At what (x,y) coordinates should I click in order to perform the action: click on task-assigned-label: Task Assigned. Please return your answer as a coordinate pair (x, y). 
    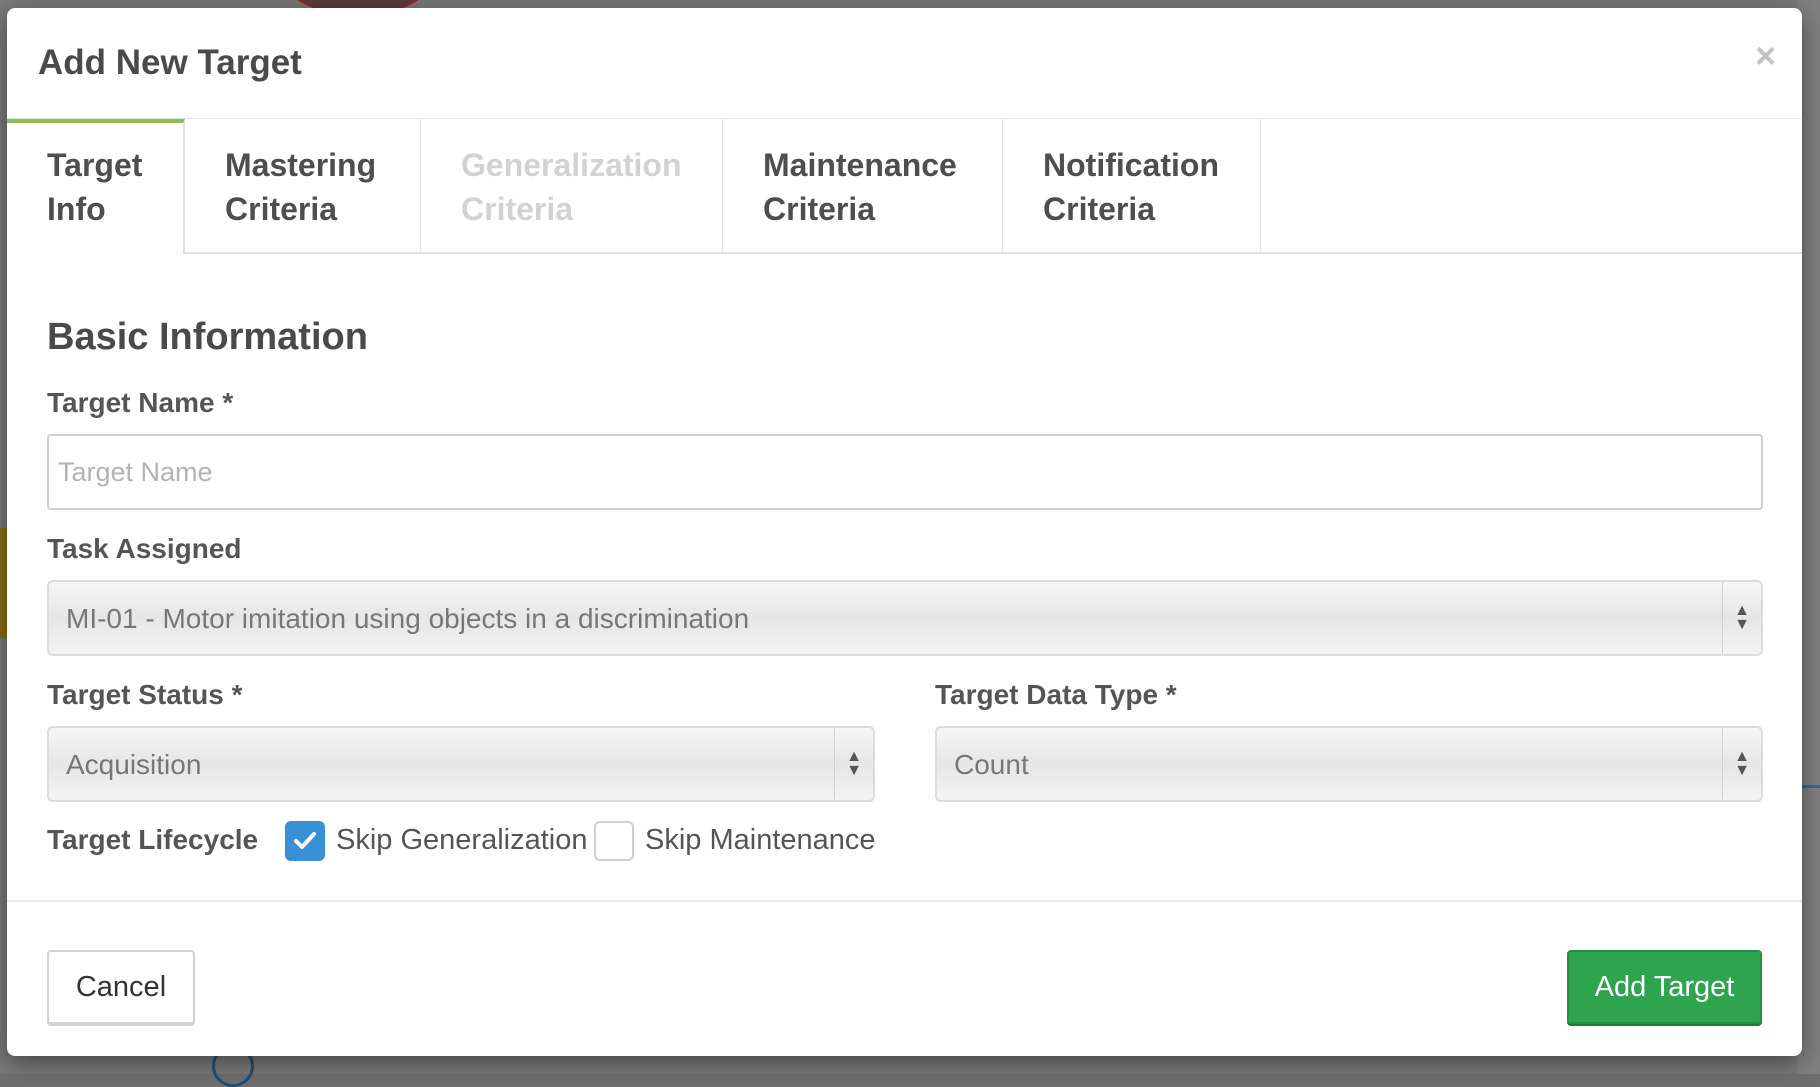
    Looking at the image, I should click on (144, 548).